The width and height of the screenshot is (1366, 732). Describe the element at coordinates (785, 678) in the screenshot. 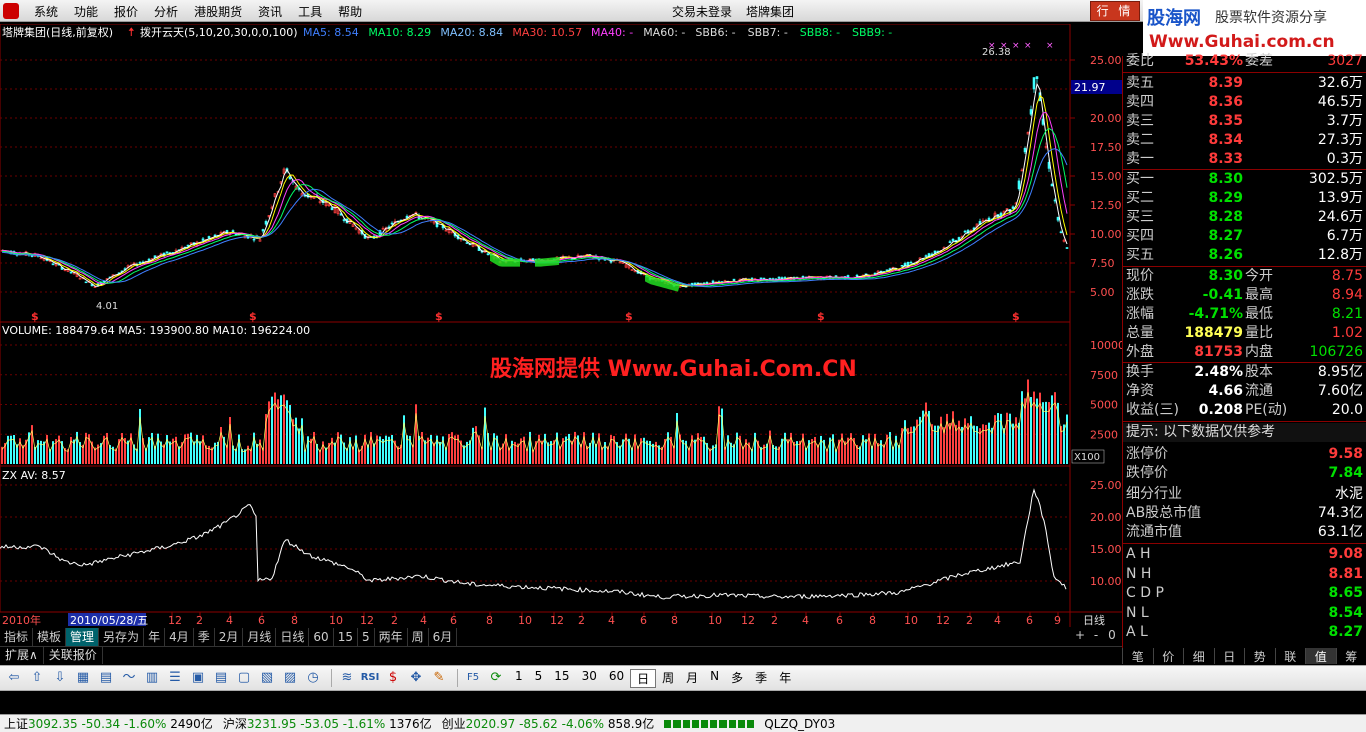

I see `toolbar-period-button: 年` at that location.